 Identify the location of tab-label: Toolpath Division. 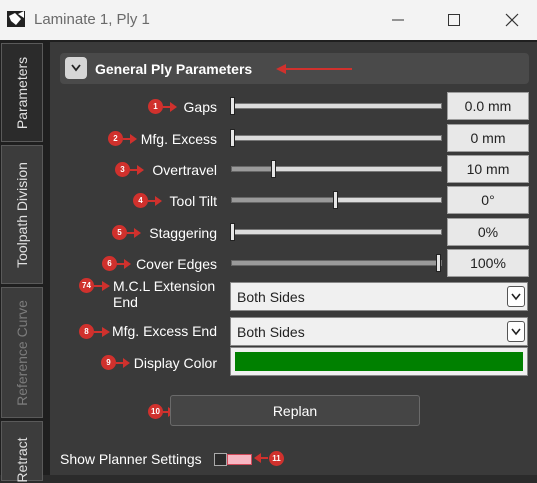
(22, 214).